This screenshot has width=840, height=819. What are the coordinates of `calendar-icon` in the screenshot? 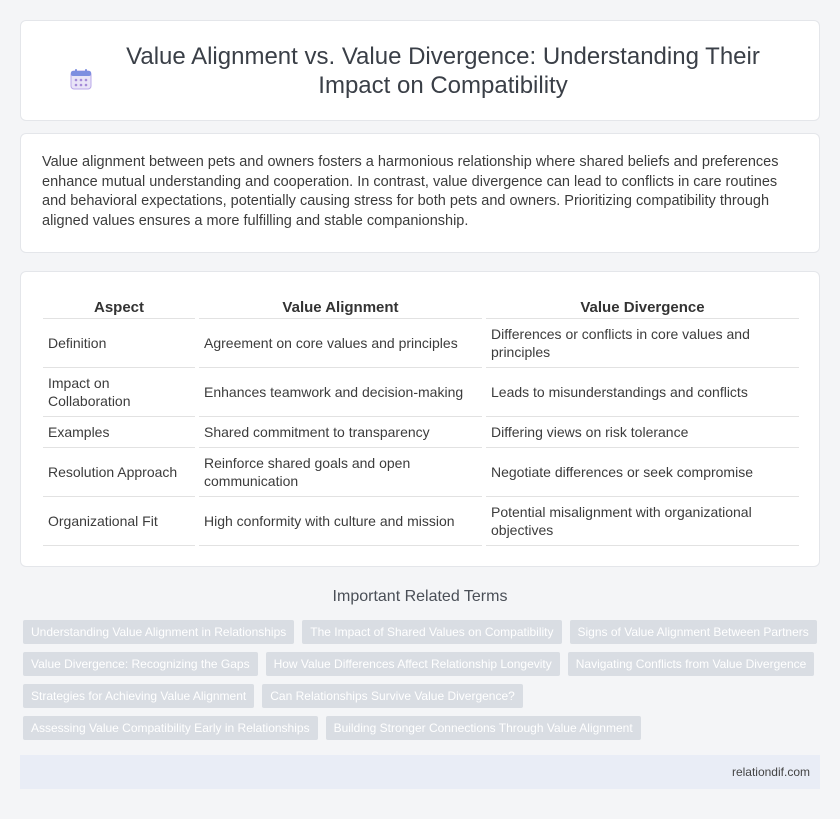 It's located at (81, 78).